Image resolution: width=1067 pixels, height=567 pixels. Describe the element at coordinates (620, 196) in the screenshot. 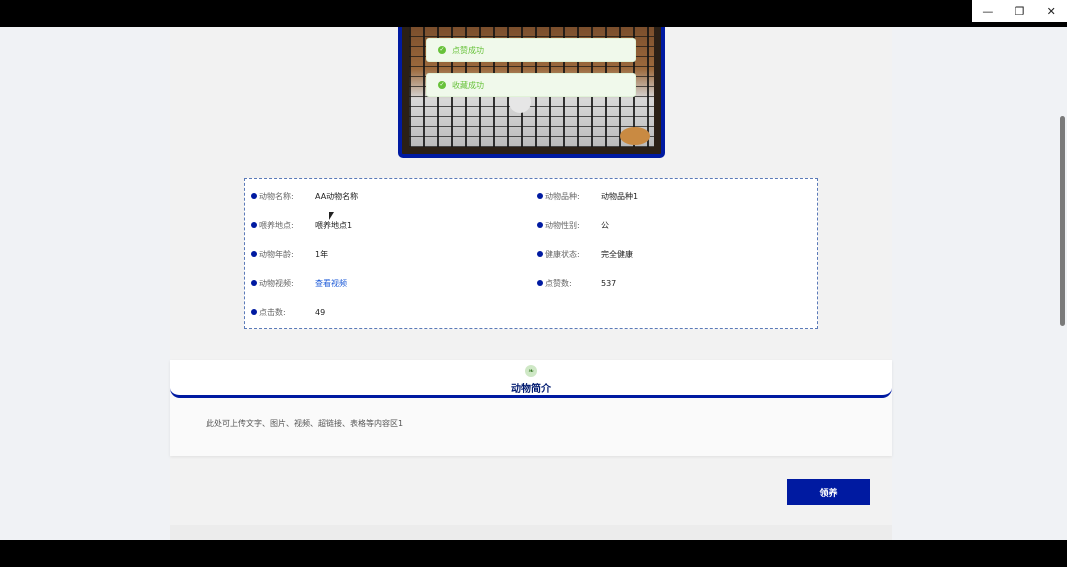

I see `info-value: 动物品种1` at that location.